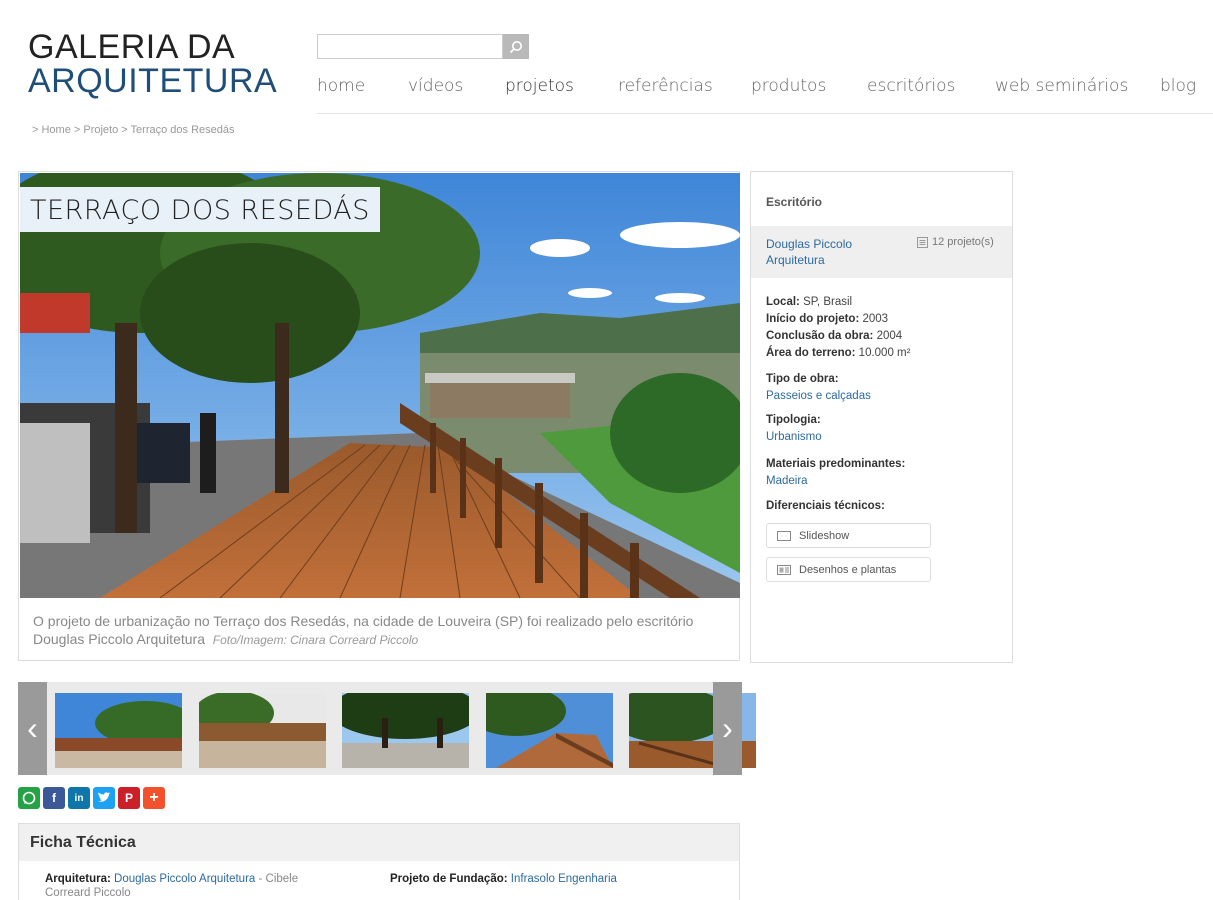 Image resolution: width=1213 pixels, height=900 pixels. I want to click on ficha-heading: Ficha Técnica, so click(379, 842).